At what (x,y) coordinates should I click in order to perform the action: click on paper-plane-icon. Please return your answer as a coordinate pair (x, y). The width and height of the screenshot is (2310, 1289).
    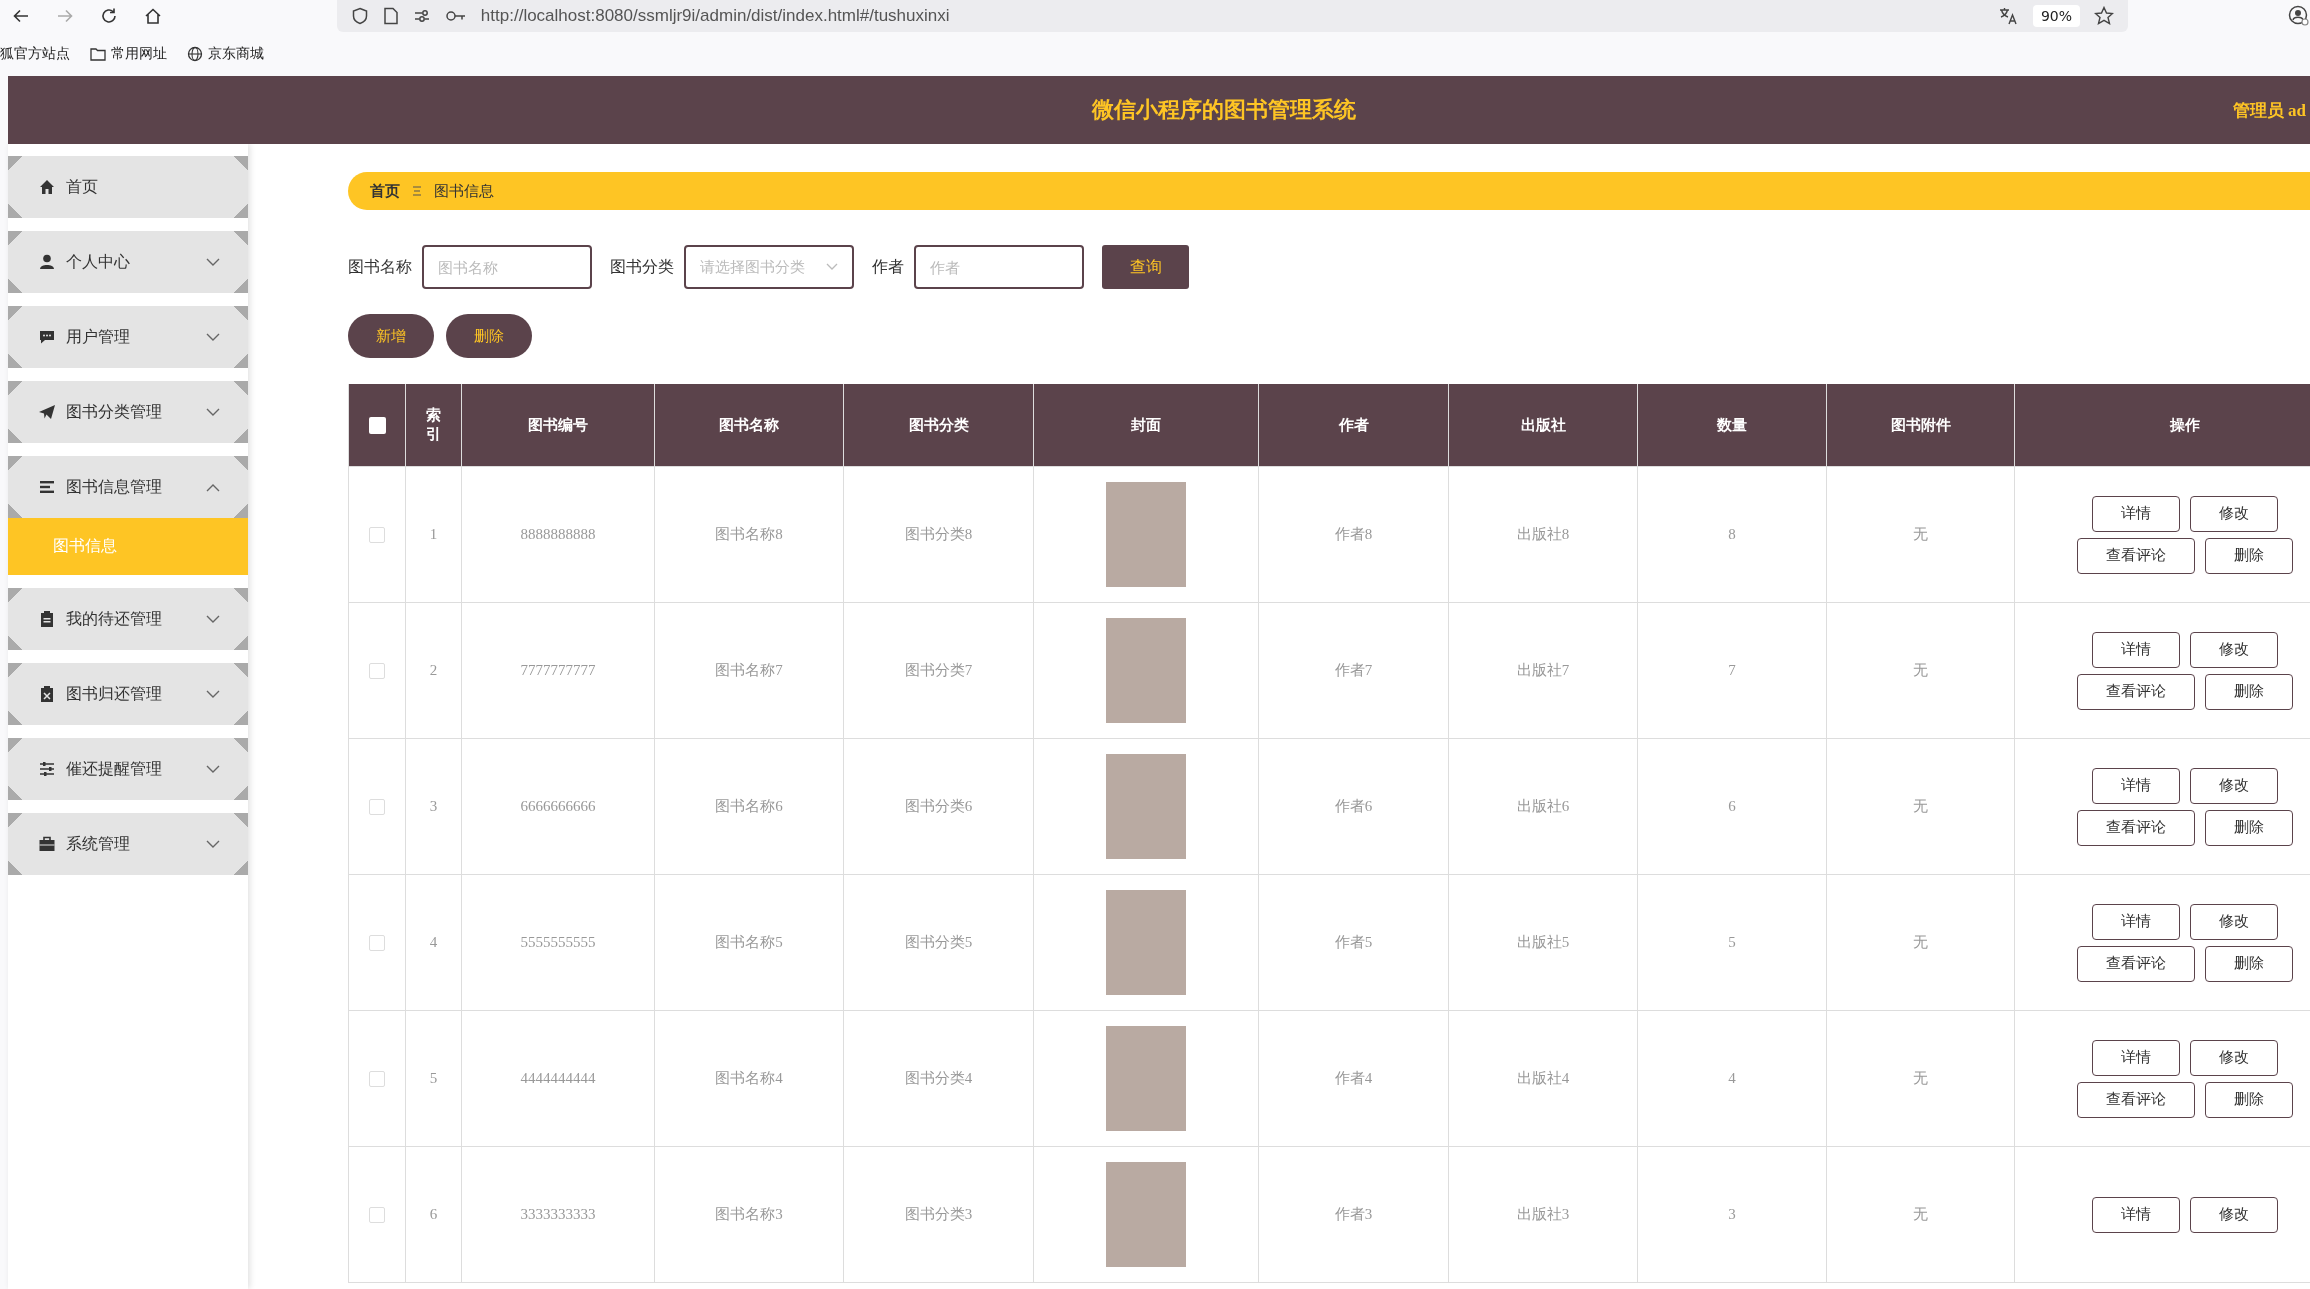
    Looking at the image, I should click on (47, 412).